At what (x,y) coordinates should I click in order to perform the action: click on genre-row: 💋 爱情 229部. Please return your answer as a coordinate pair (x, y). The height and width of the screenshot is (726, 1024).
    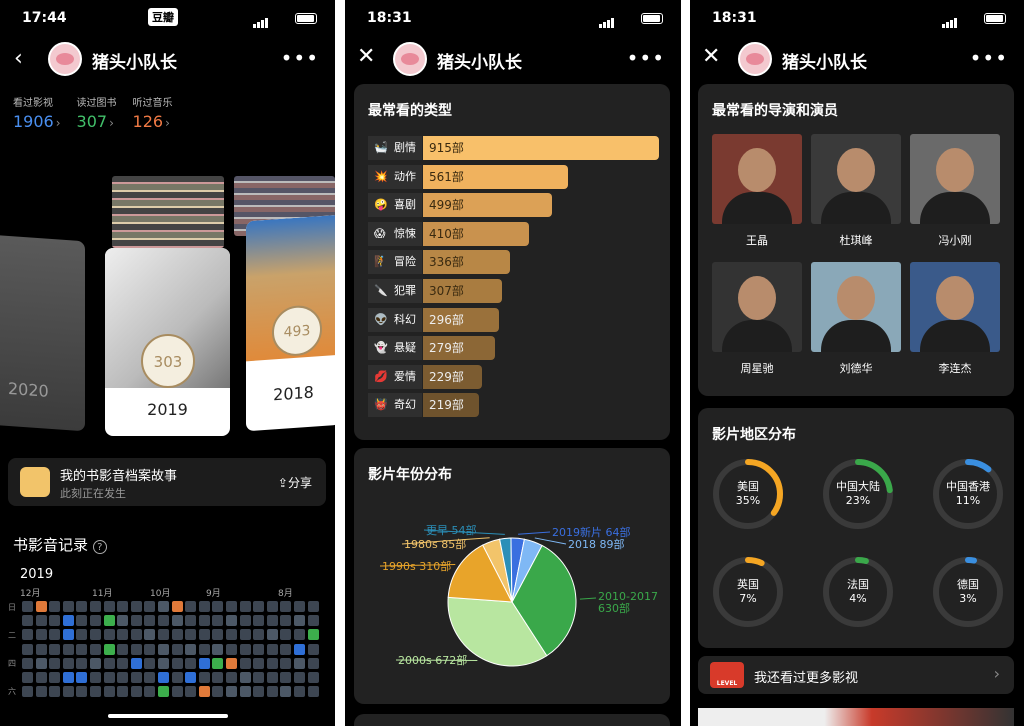
    Looking at the image, I should click on (513, 376).